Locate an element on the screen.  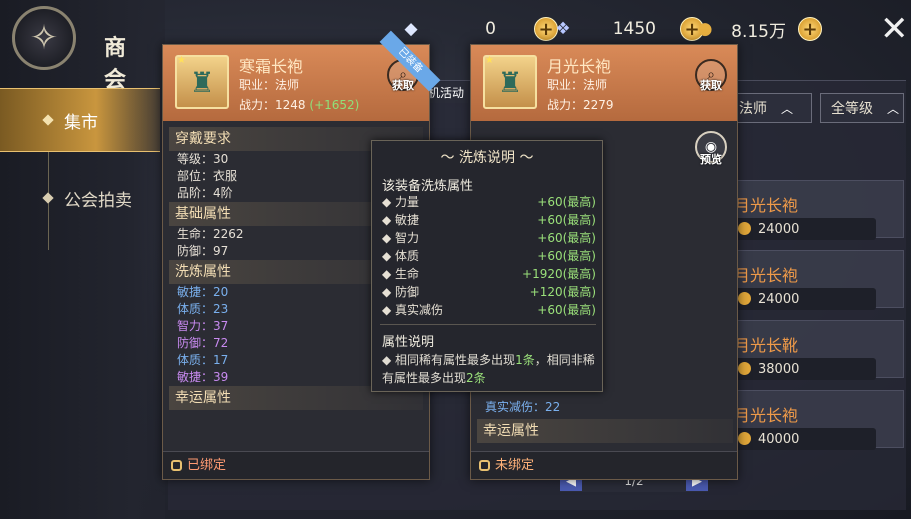
currency-gold: ● 8.15万 + is located at coordinates (758, 29).